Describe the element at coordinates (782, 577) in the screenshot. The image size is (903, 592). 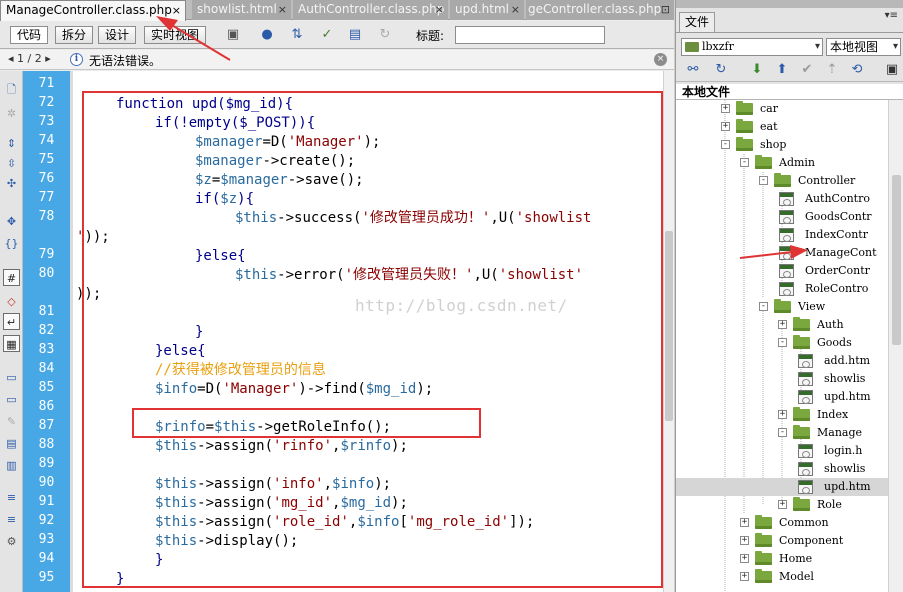
I see `tree-folder: + Model` at that location.